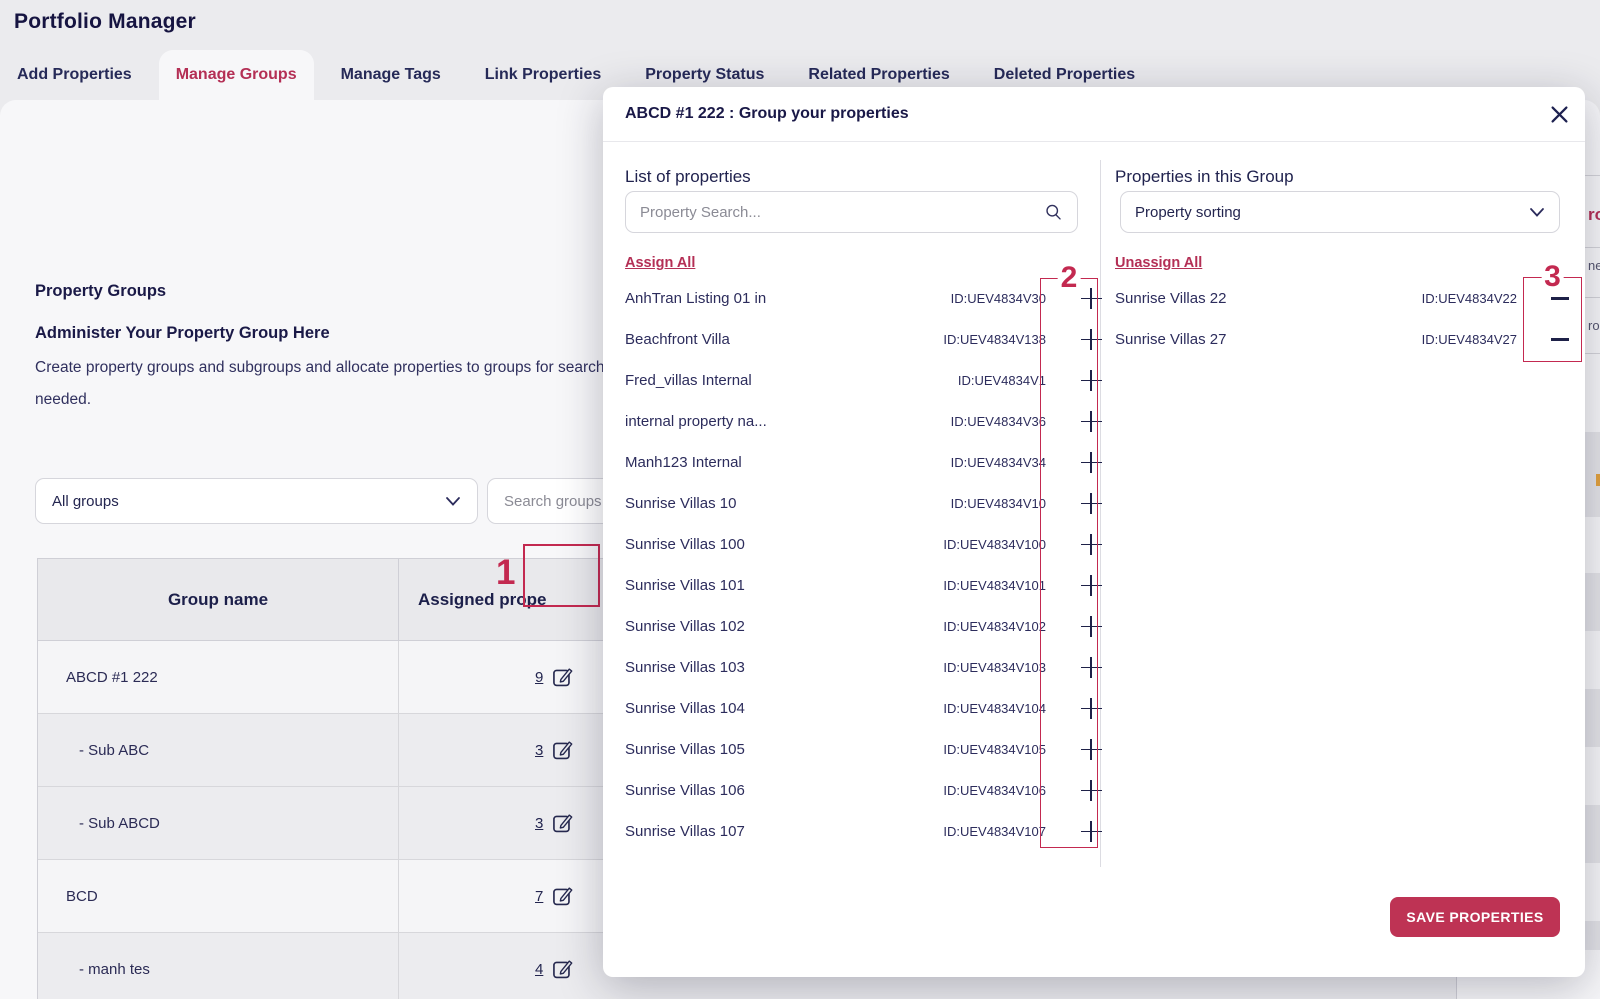 Image resolution: width=1600 pixels, height=999 pixels. Describe the element at coordinates (863, 708) in the screenshot. I see `property-list-item: Sunrise Villas 104 ID:UEV4834V104` at that location.